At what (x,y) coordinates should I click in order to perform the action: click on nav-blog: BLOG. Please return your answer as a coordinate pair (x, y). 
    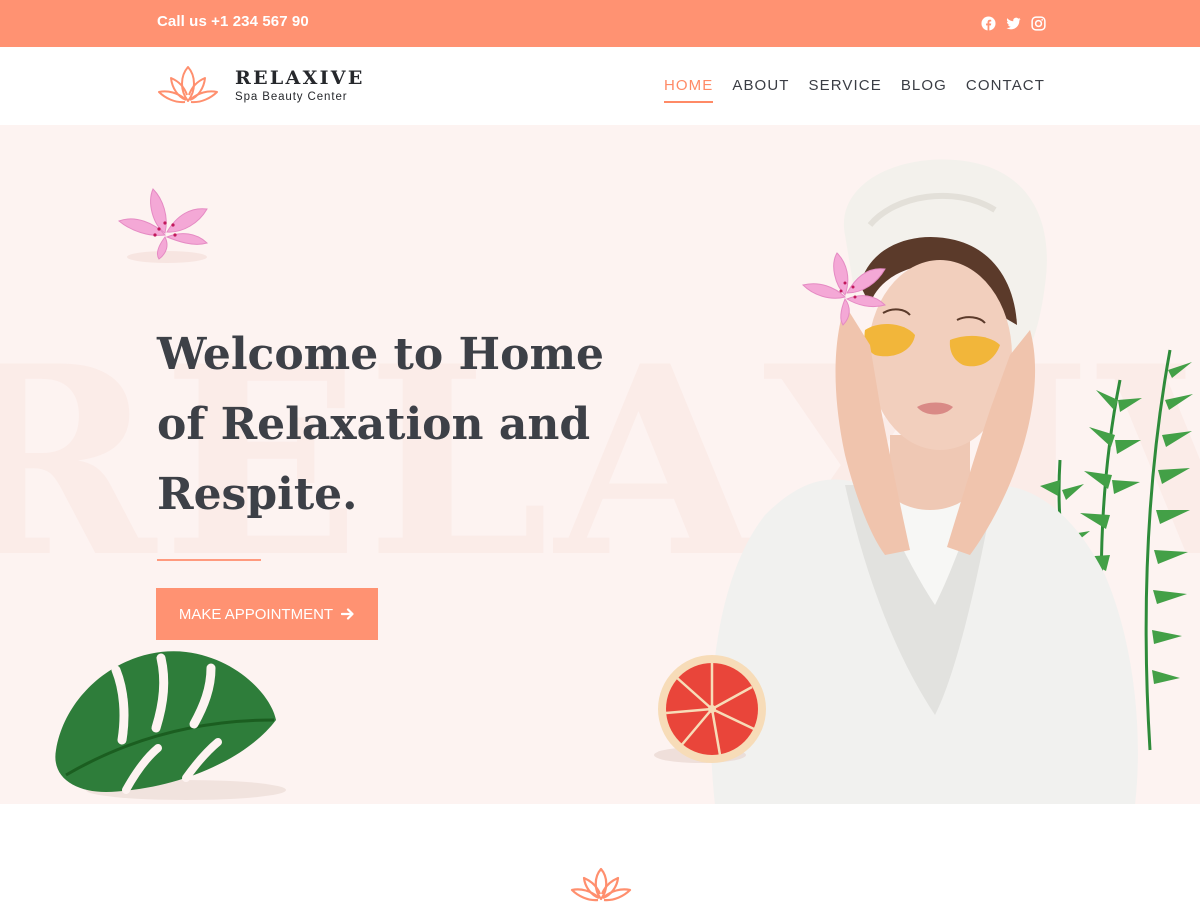
    Looking at the image, I should click on (924, 90).